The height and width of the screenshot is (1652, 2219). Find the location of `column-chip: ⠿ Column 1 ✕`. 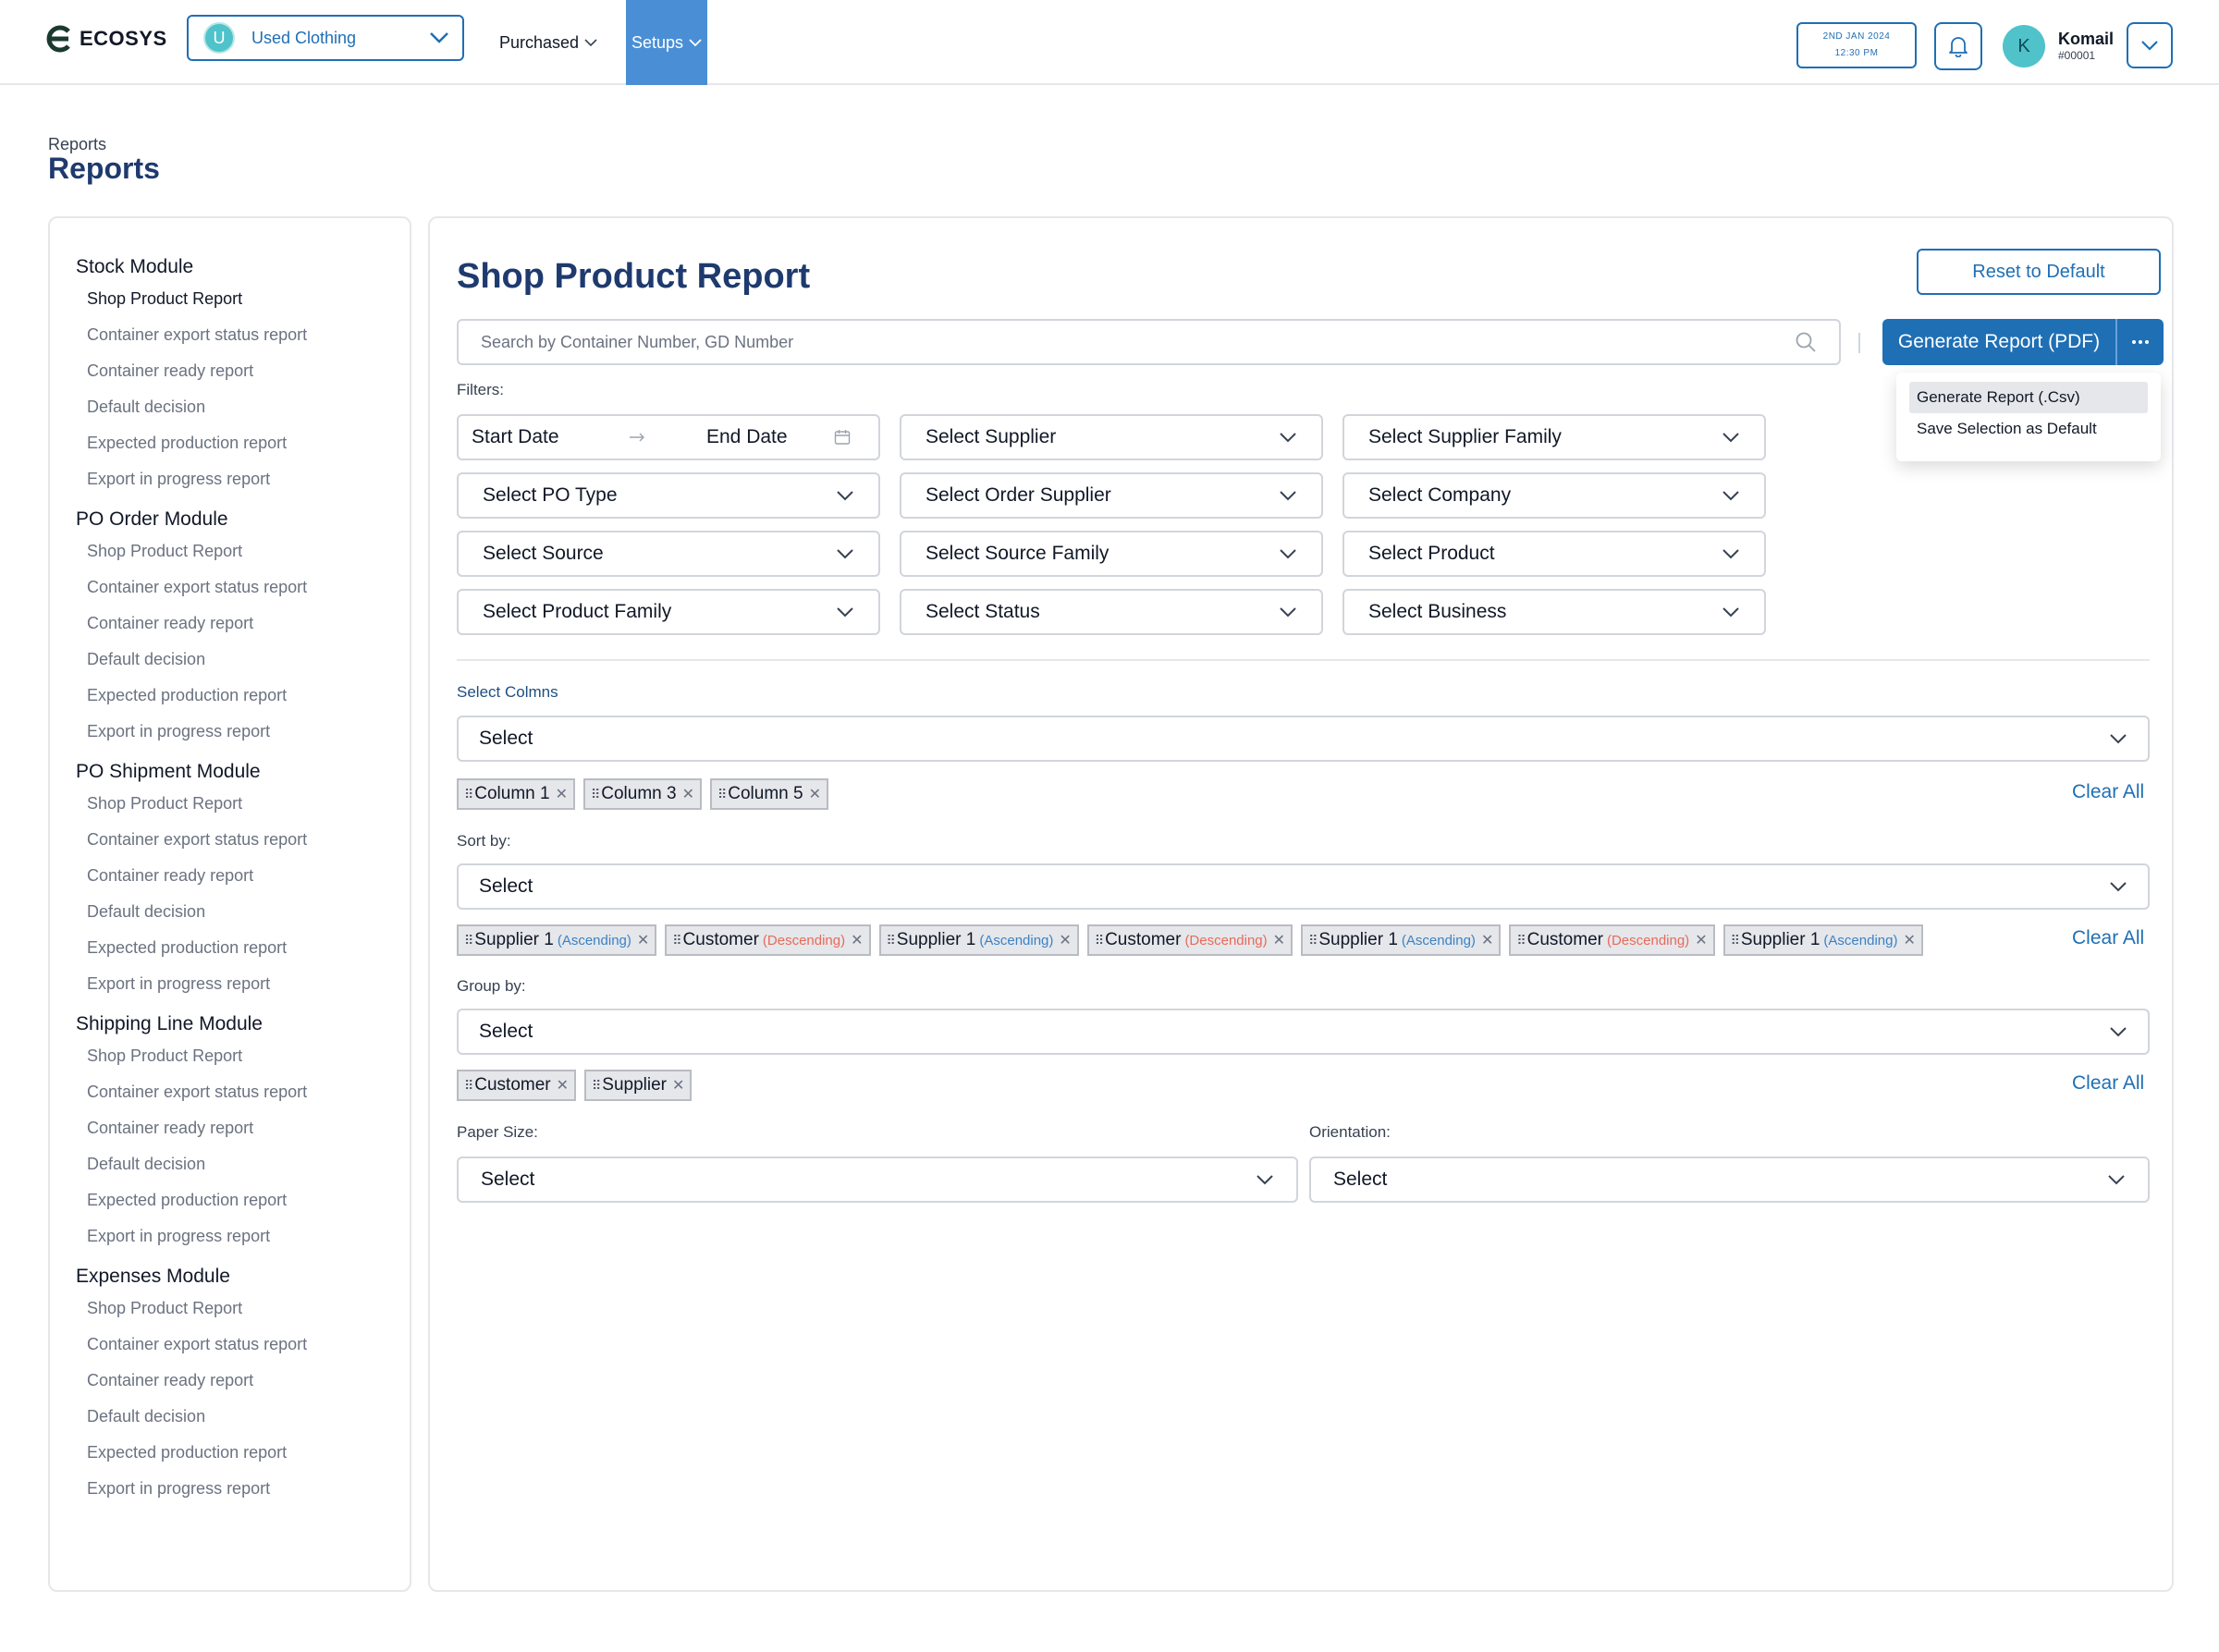

column-chip: ⠿ Column 1 ✕ is located at coordinates (516, 794).